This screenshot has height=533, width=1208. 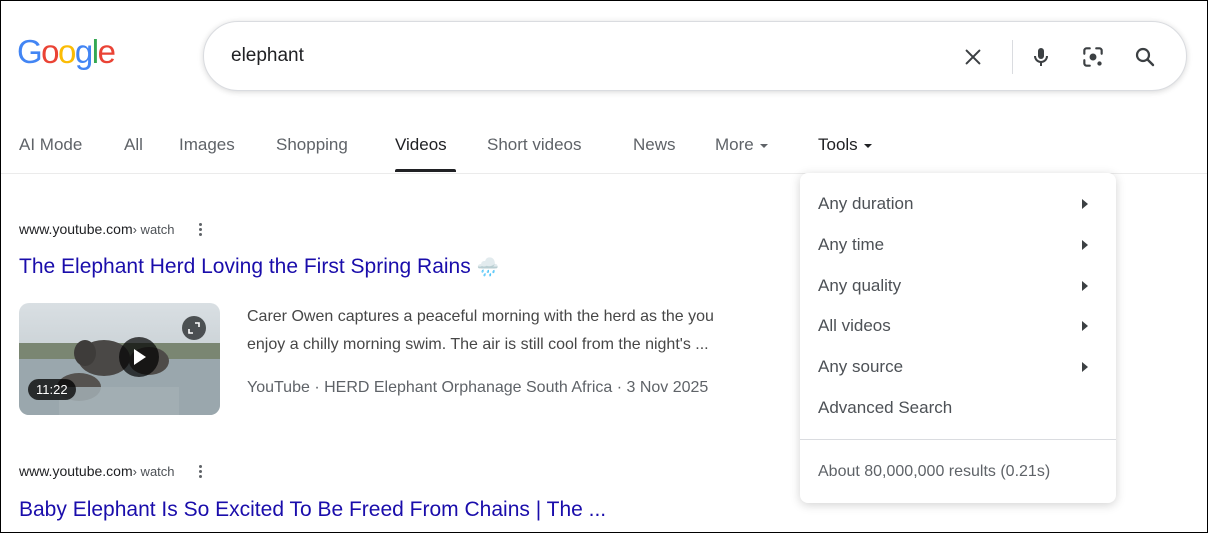 I want to click on logo-letter: G, so click(x=30, y=51).